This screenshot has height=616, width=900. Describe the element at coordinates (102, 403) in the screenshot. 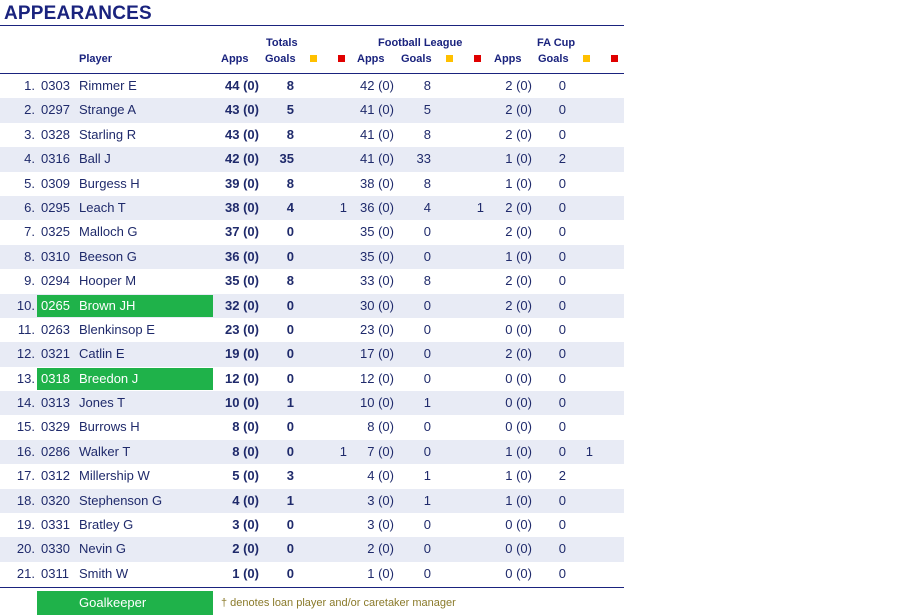

I see `player-name: Jones T` at that location.